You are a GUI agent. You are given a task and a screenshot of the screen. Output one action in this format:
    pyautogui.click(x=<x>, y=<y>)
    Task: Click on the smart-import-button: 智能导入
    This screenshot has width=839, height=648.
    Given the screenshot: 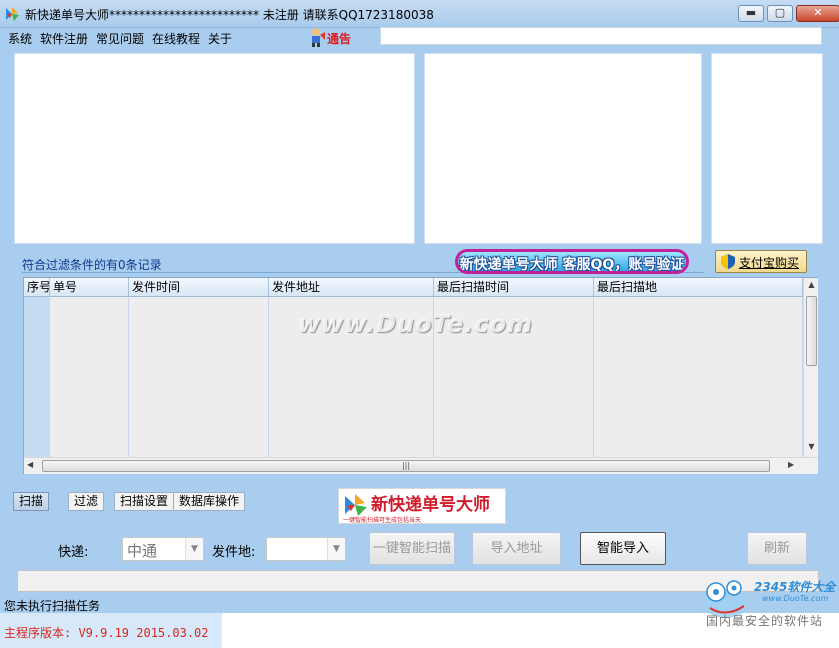 What is the action you would take?
    pyautogui.click(x=623, y=548)
    